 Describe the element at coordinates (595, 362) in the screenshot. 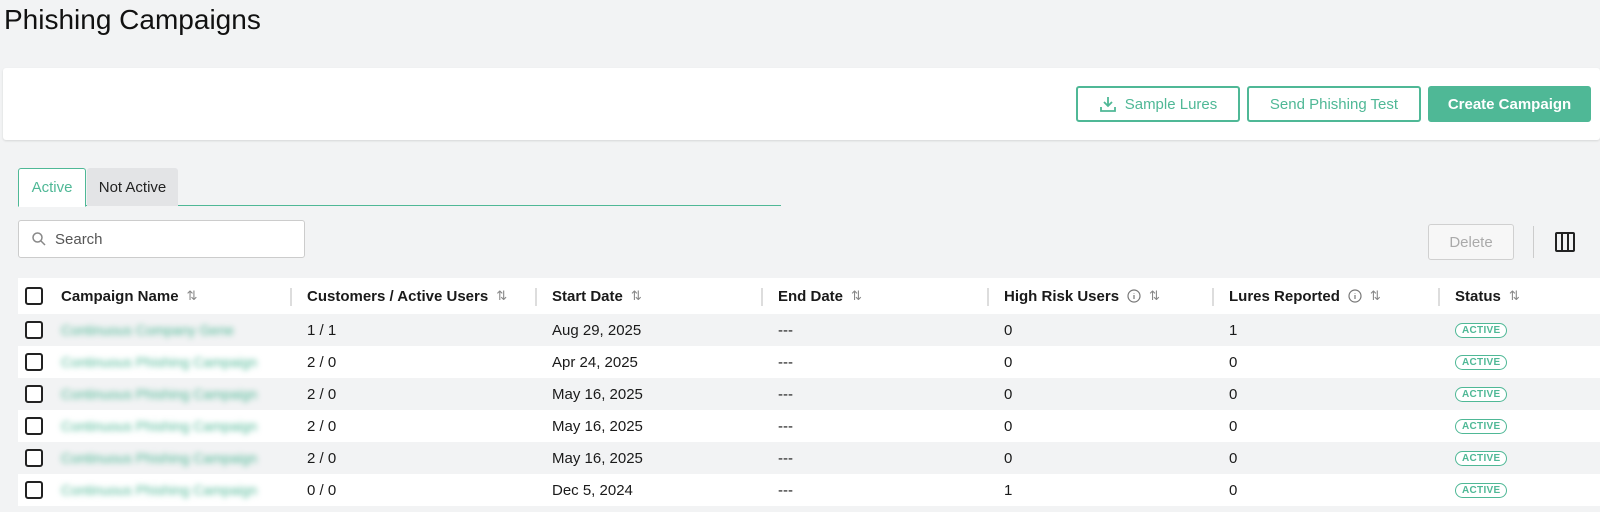

I see `start-date-cell: Apr 24, 2025` at that location.